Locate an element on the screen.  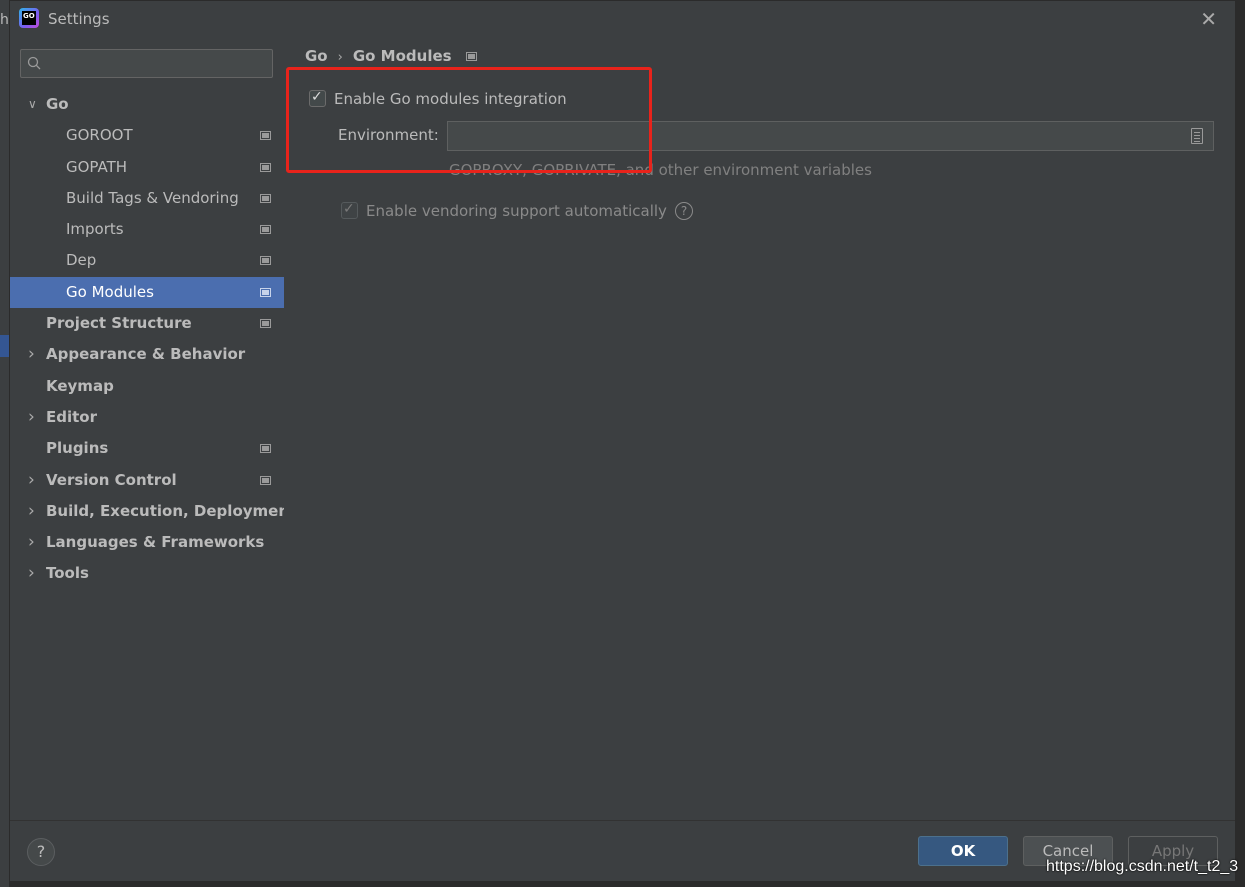
search-icon is located at coordinates (34, 63).